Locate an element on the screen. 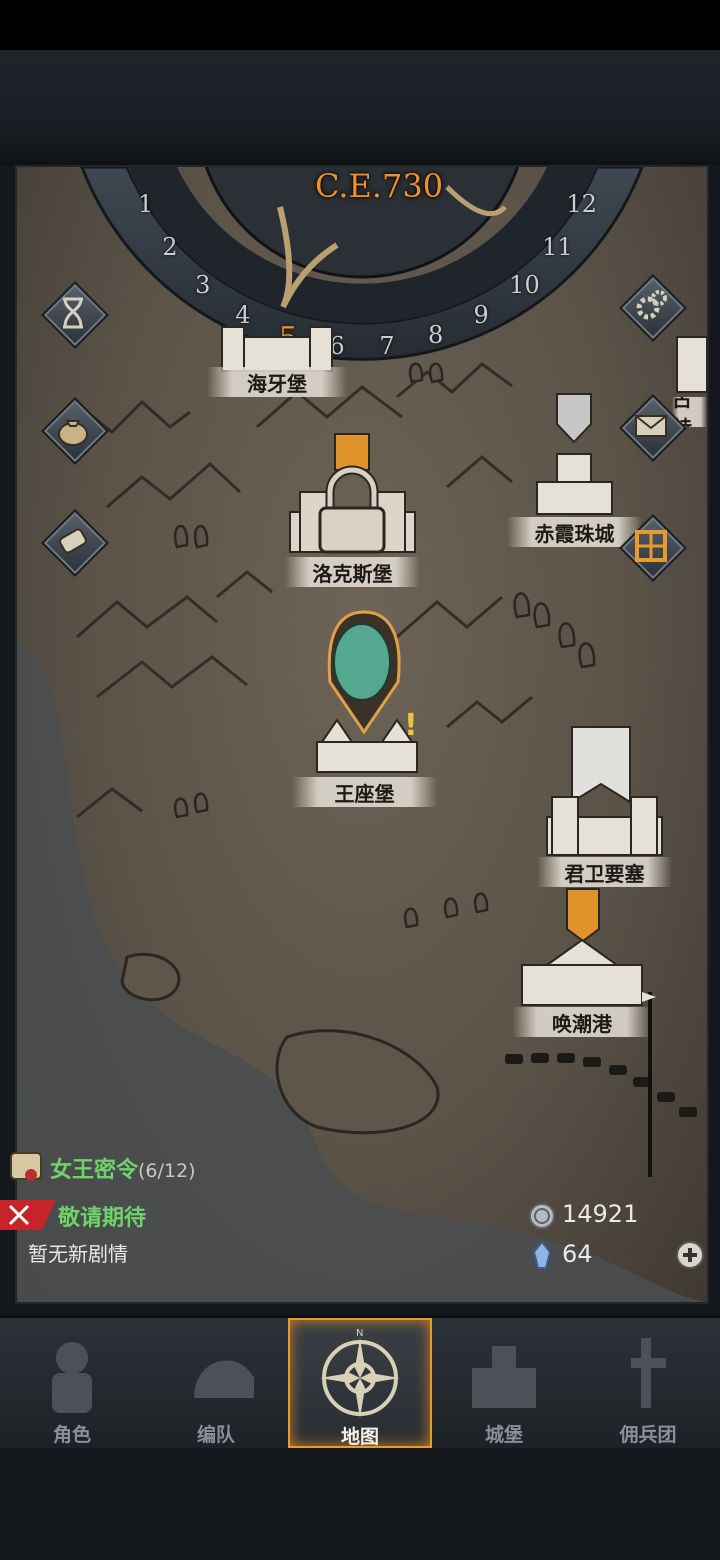 The height and width of the screenshot is (1560, 720). gear-icon is located at coordinates (651, 305).